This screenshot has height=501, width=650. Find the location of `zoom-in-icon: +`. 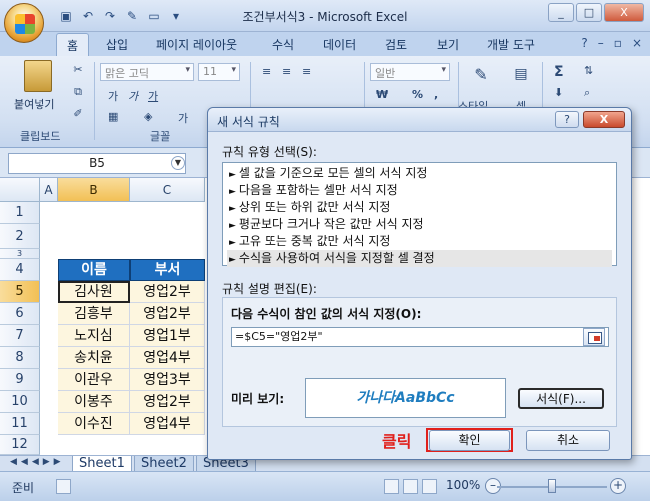

zoom-in-icon: + is located at coordinates (618, 486).